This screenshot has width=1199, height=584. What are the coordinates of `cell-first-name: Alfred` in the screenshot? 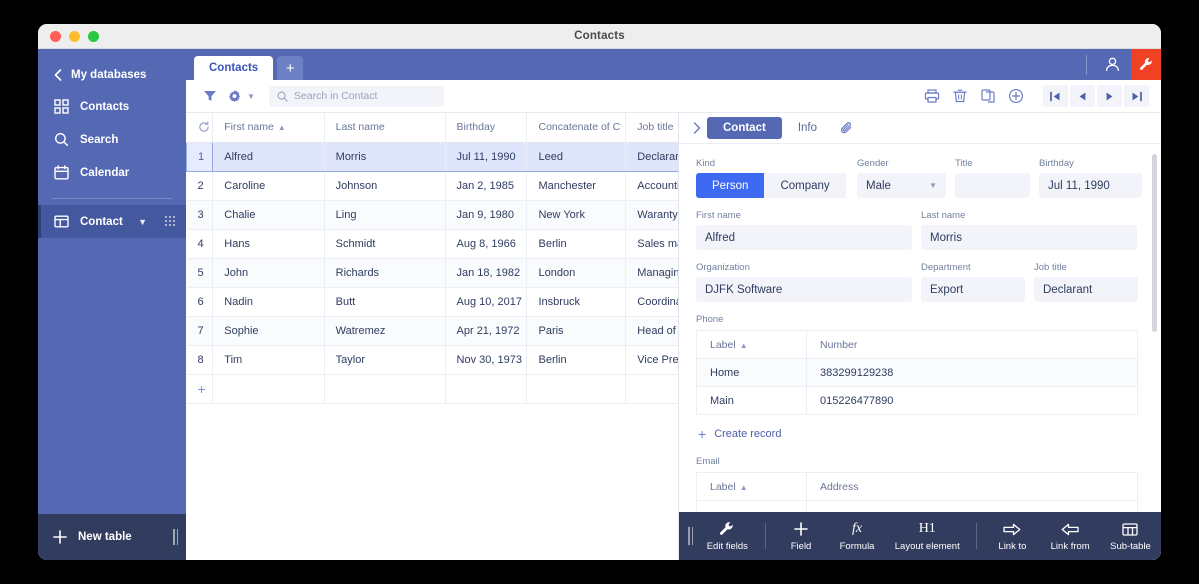 It's located at (268, 156).